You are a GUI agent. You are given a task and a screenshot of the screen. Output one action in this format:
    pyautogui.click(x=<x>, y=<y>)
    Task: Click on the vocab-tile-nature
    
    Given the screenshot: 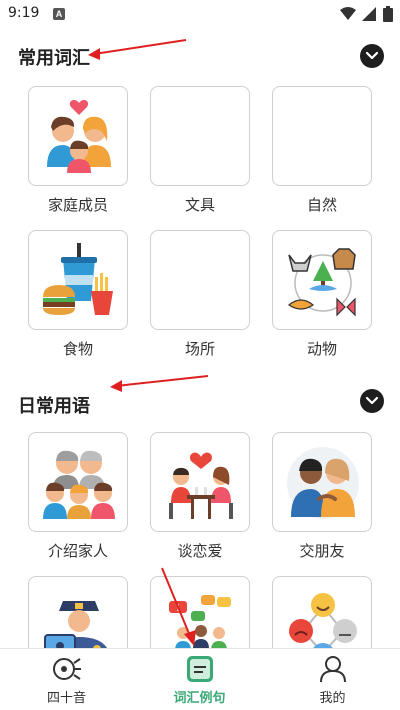 What is the action you would take?
    pyautogui.click(x=322, y=136)
    